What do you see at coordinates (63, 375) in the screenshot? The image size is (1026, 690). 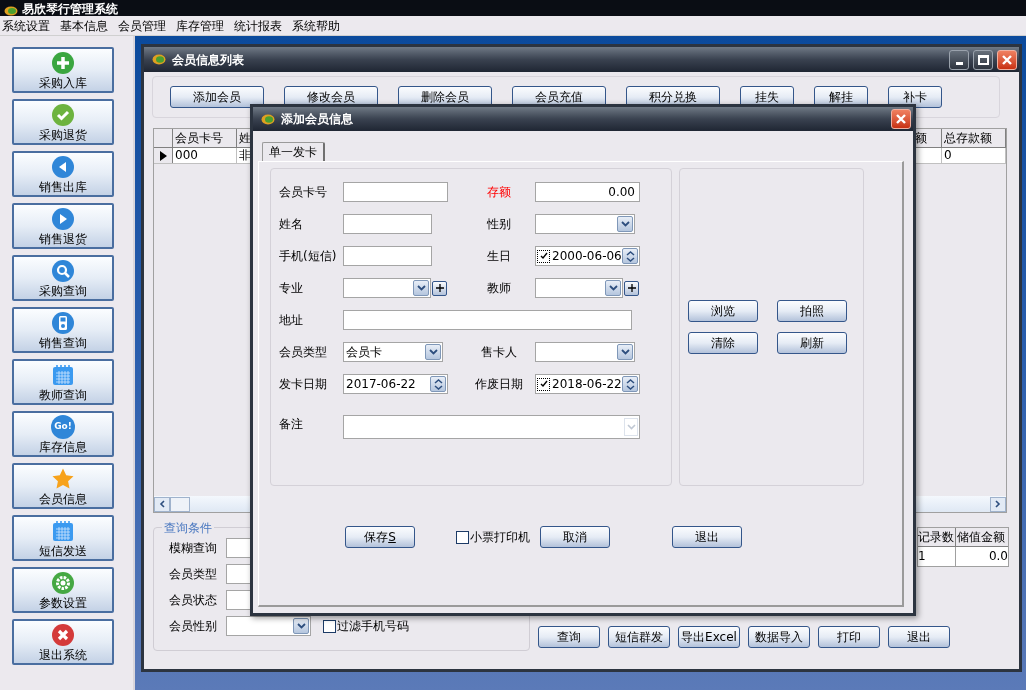 I see `calendar-icon` at bounding box center [63, 375].